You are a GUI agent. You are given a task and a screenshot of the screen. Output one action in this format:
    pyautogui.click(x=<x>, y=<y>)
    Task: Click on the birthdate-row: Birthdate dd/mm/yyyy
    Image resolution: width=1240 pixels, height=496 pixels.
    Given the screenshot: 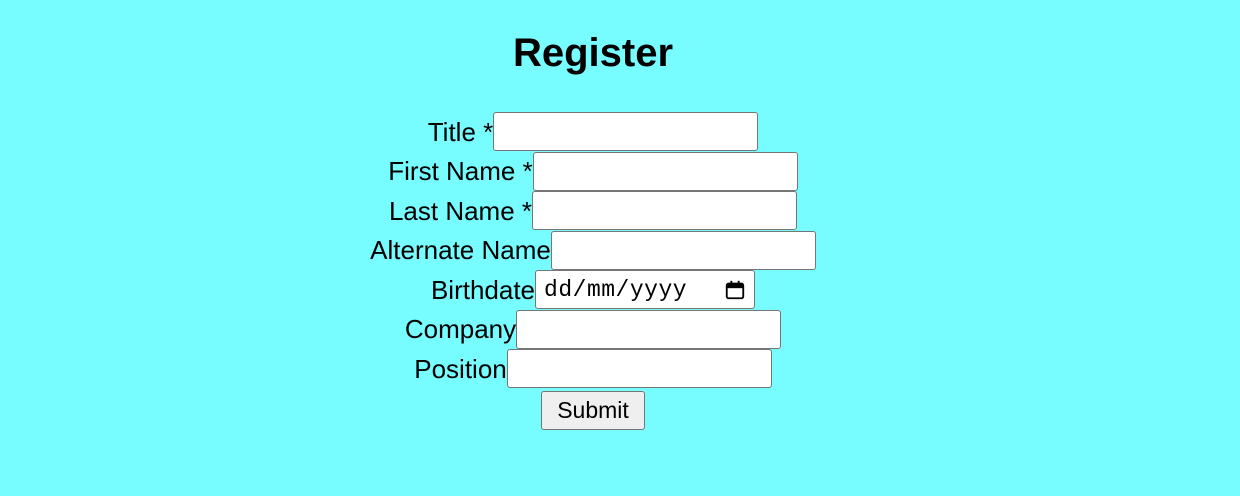 What is the action you would take?
    pyautogui.click(x=593, y=290)
    